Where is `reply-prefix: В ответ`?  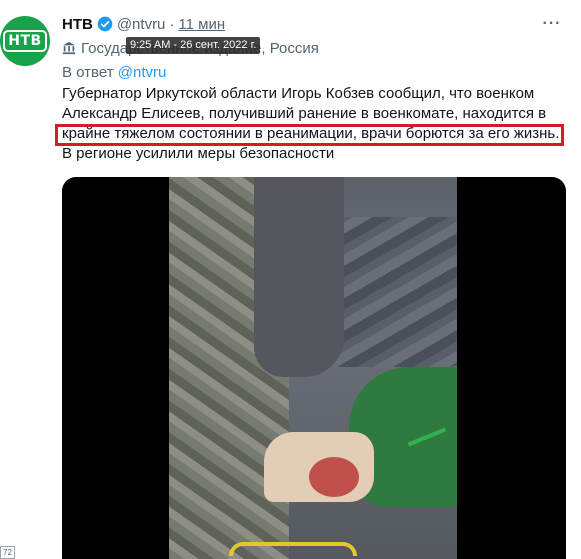
reply-prefix: В ответ is located at coordinates (88, 72).